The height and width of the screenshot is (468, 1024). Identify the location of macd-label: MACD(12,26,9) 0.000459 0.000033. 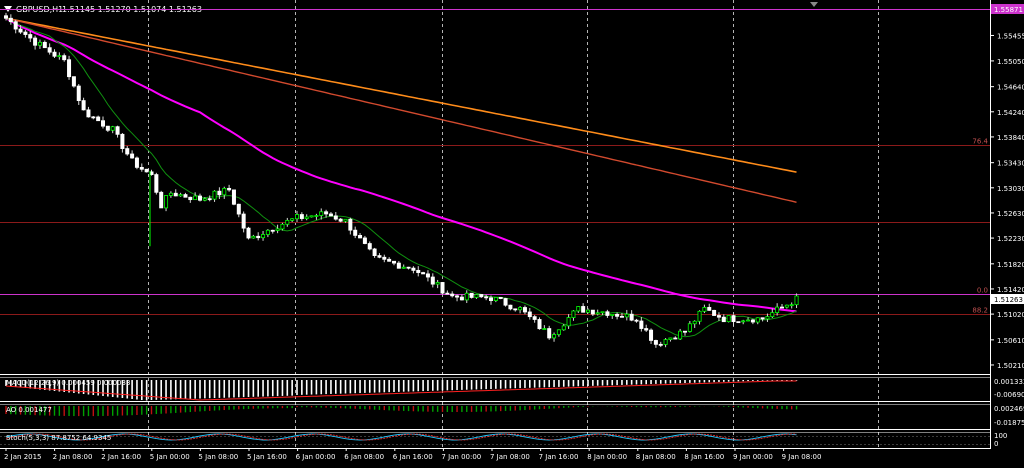
(68, 383).